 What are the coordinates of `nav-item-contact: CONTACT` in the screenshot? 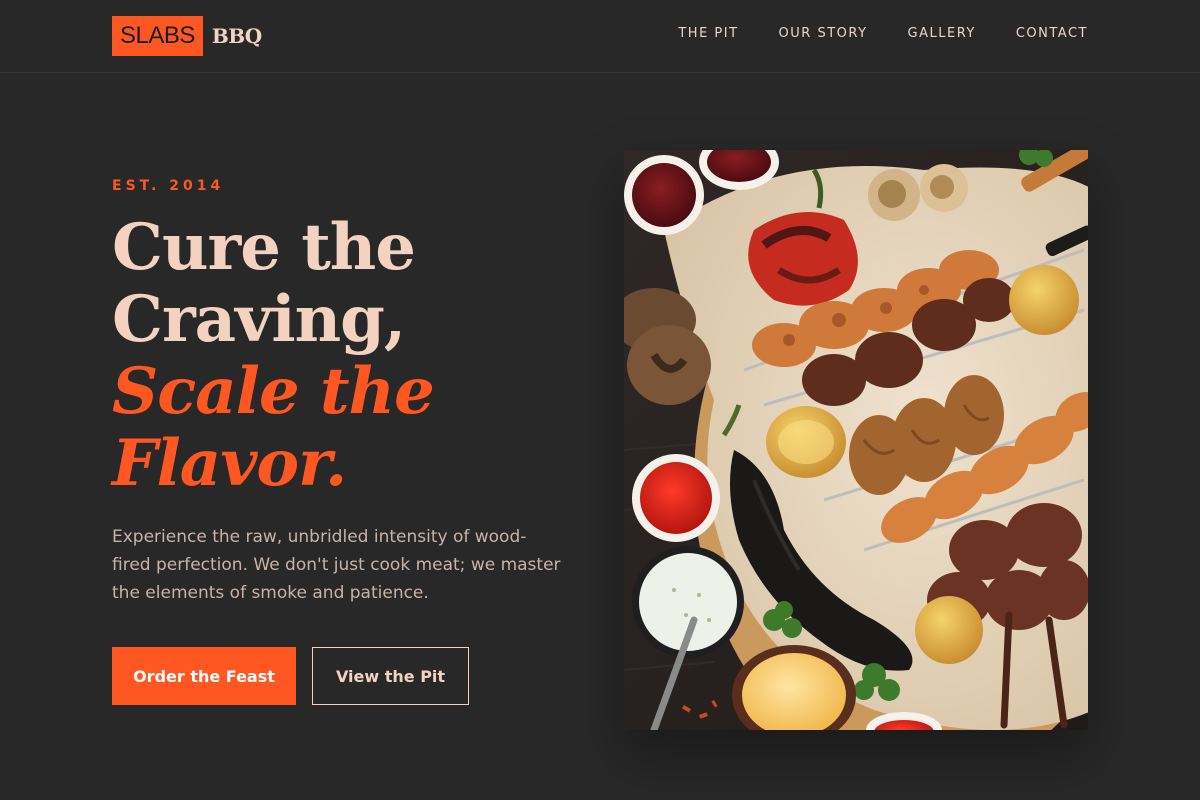 It's located at (1052, 33).